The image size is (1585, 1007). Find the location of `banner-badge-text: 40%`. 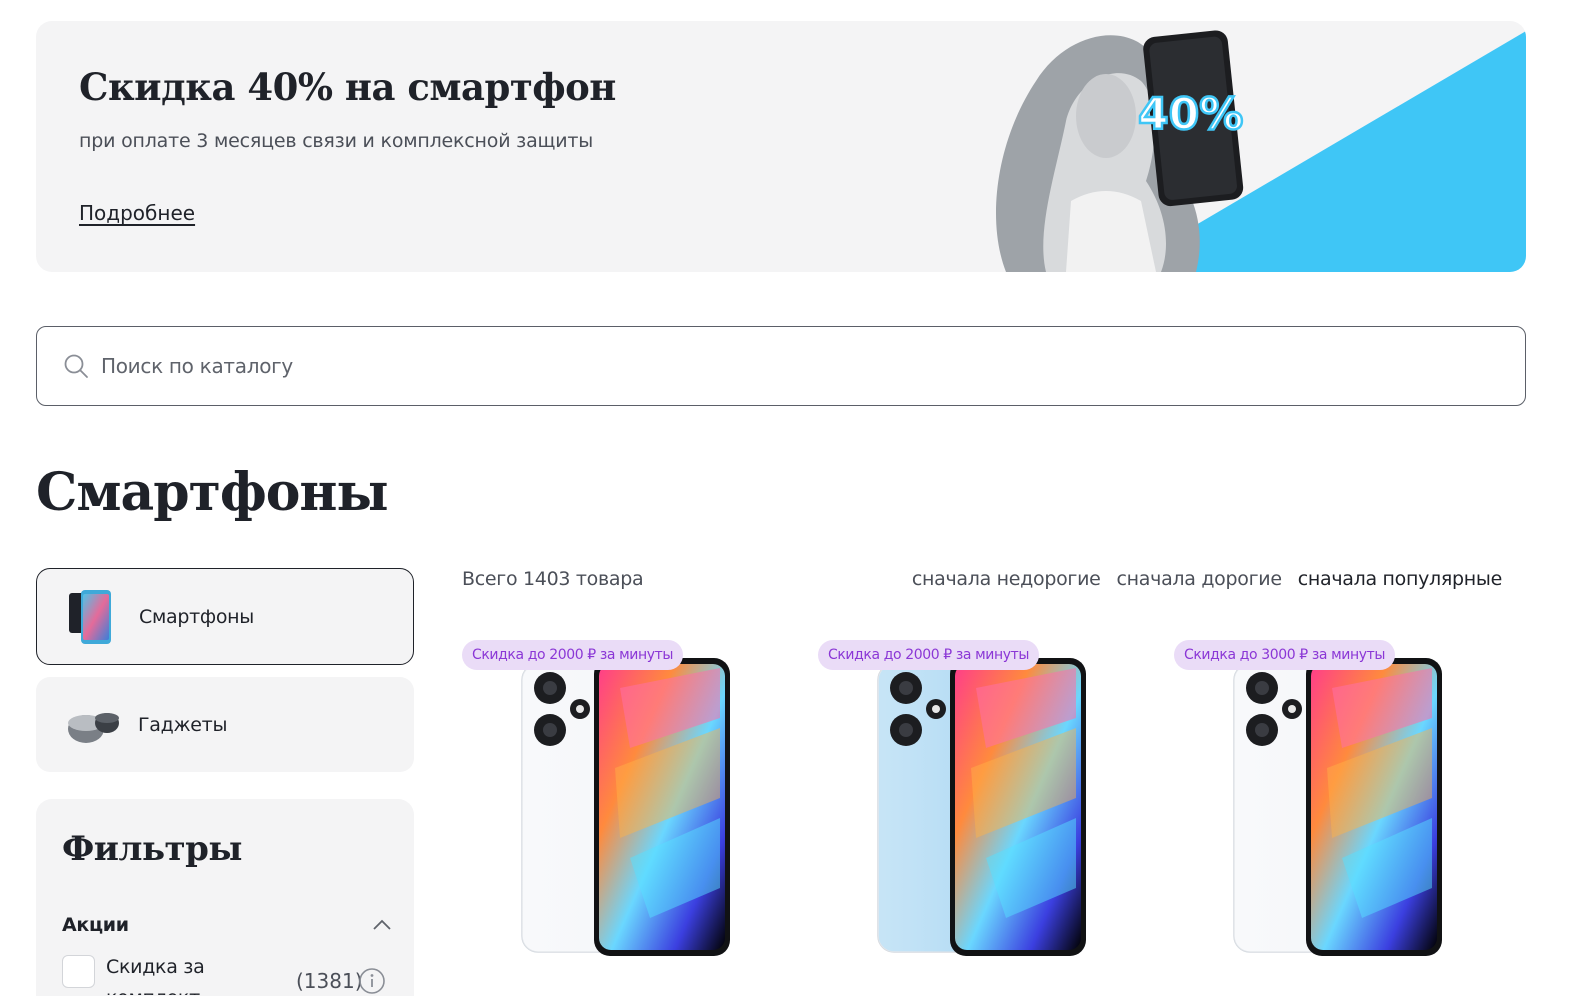

banner-badge-text: 40% is located at coordinates (1190, 114).